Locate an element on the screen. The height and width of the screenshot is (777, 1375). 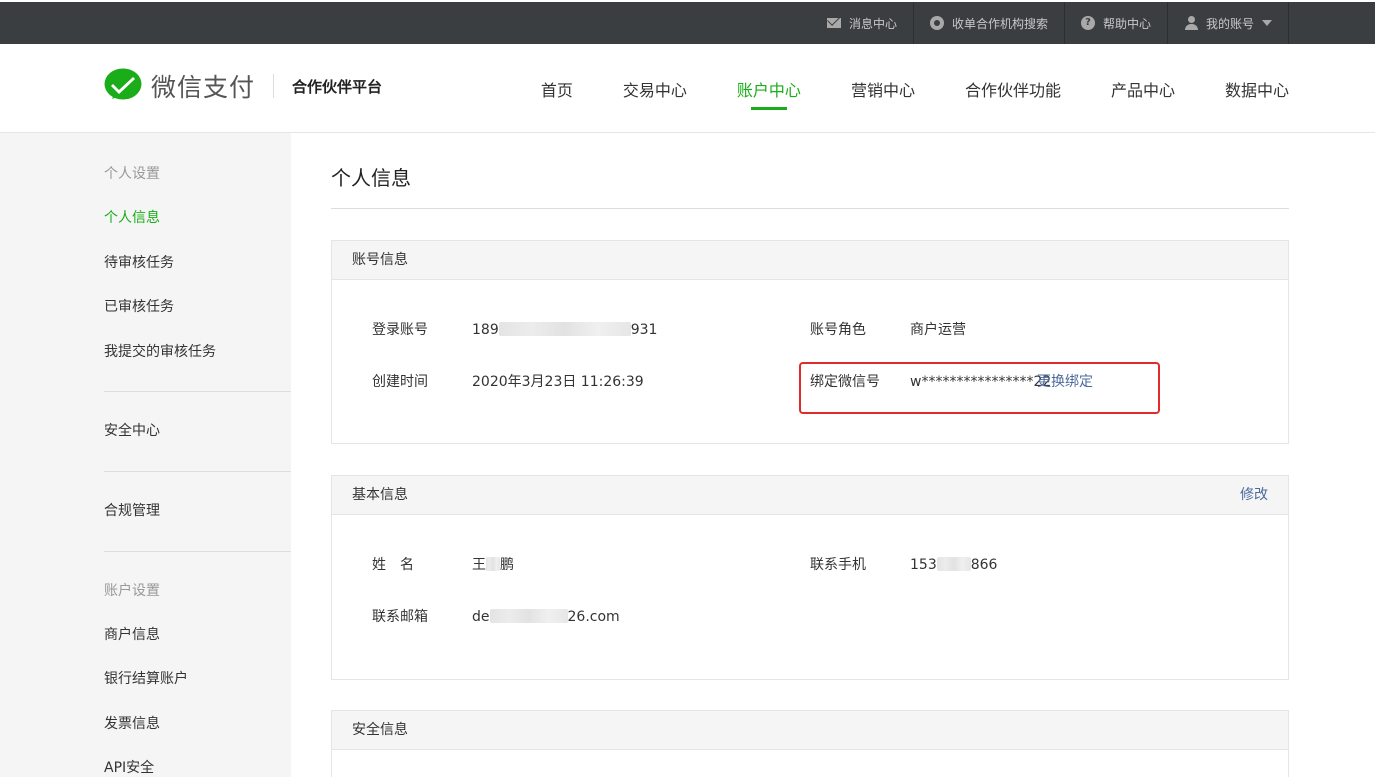
phone-value: 153 866 is located at coordinates (953, 565).